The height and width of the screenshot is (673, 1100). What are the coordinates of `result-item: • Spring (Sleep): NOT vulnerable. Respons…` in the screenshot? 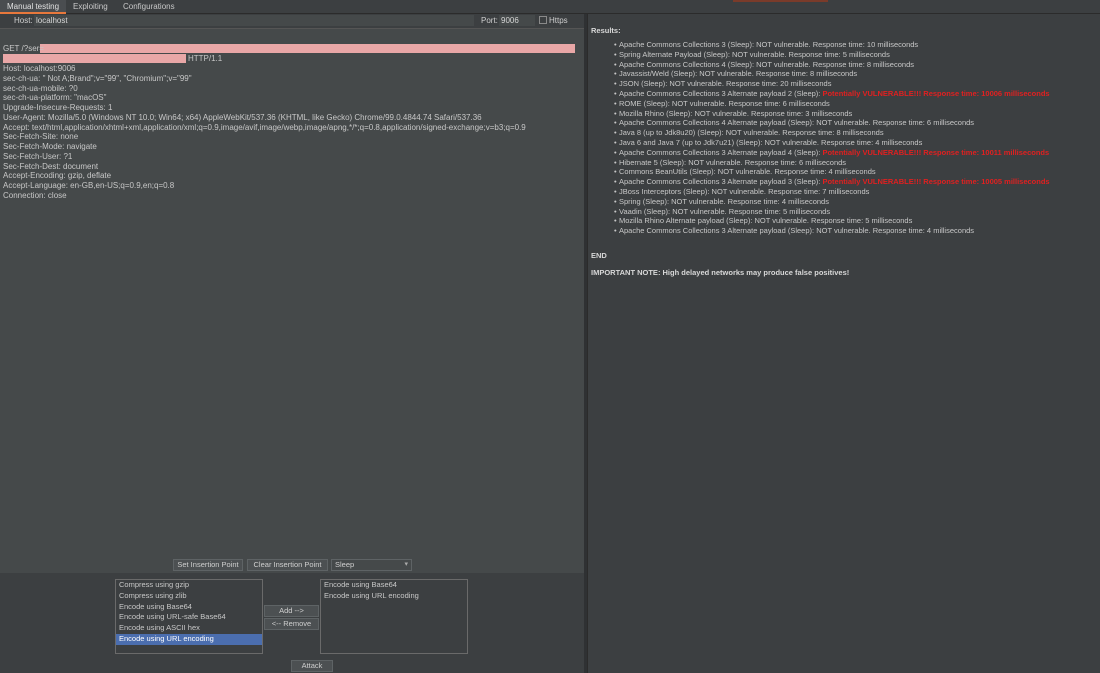 It's located at (832, 202).